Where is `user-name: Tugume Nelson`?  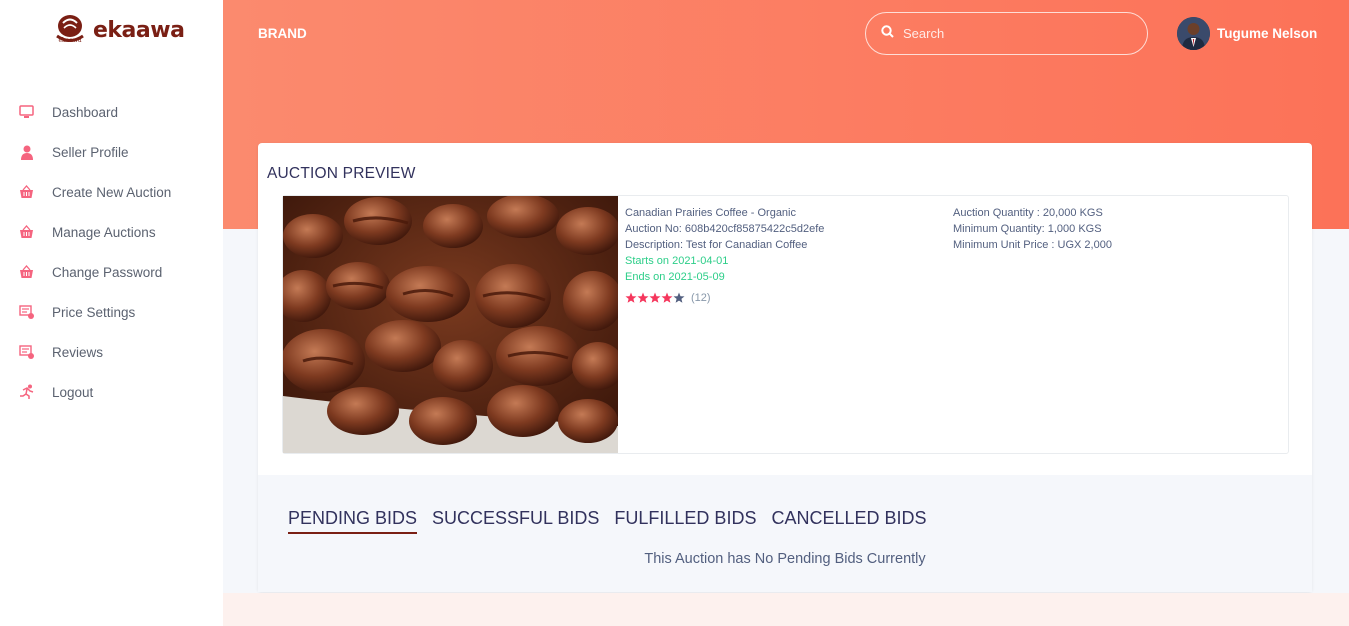 user-name: Tugume Nelson is located at coordinates (1267, 33).